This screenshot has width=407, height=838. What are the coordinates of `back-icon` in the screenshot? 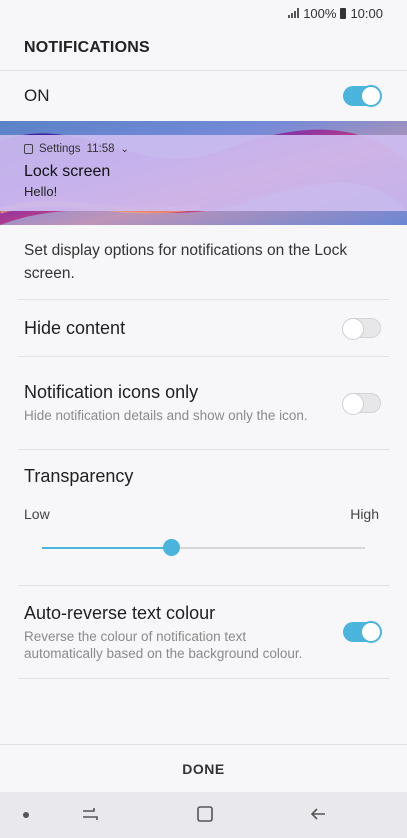 It's located at (318, 814).